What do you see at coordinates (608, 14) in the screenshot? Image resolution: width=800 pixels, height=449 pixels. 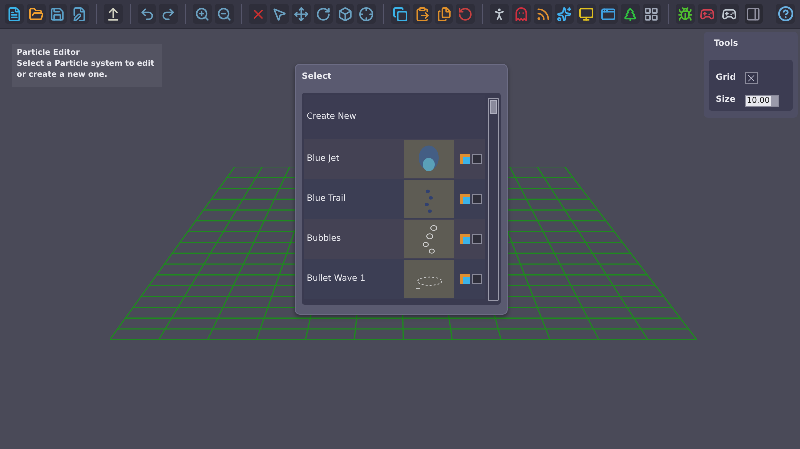 I see `window-icon` at bounding box center [608, 14].